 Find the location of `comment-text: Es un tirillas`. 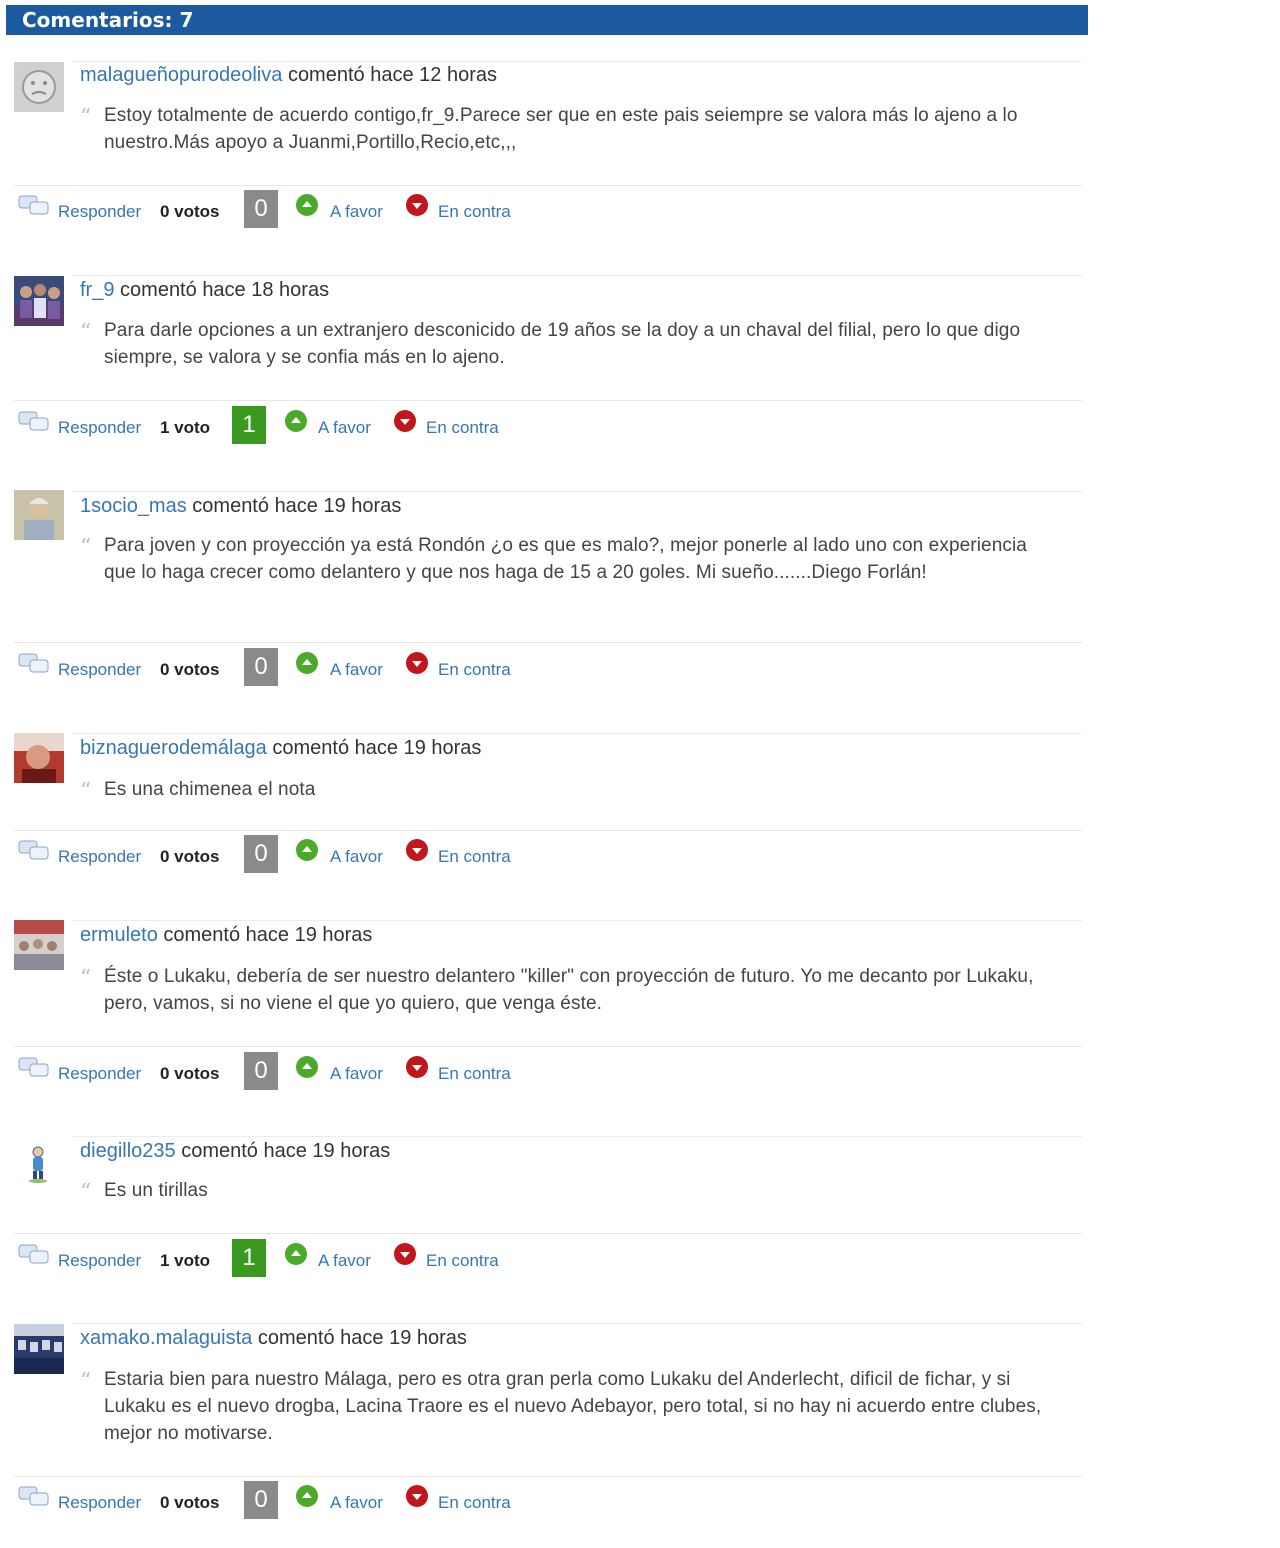

comment-text: Es un tirillas is located at coordinates (156, 1190).